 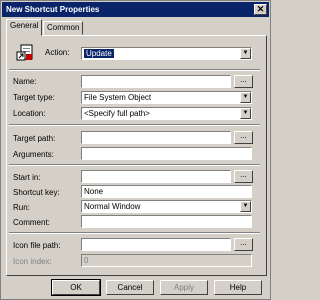 I want to click on window-title: New Shortcut Properties, so click(x=53, y=9).